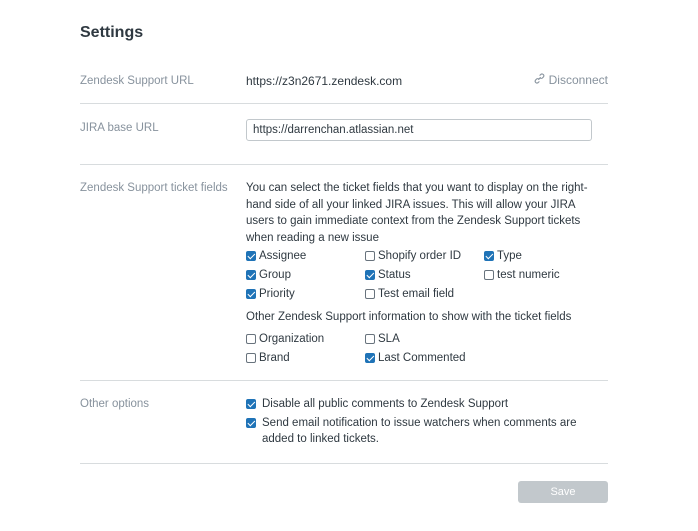  I want to click on other-brand-checkbox: Brand, so click(268, 358).